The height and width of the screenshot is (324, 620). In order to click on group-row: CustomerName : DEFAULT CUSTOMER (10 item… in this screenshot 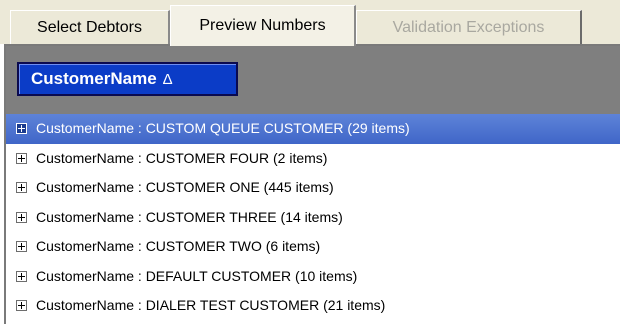, I will do `click(313, 277)`.